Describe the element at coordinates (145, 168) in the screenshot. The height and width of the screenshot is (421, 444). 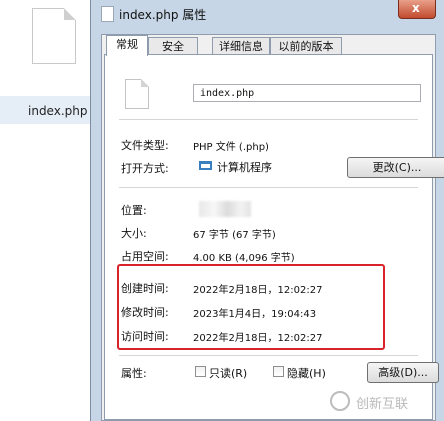
I see `open-with-label: 打开方式:` at that location.